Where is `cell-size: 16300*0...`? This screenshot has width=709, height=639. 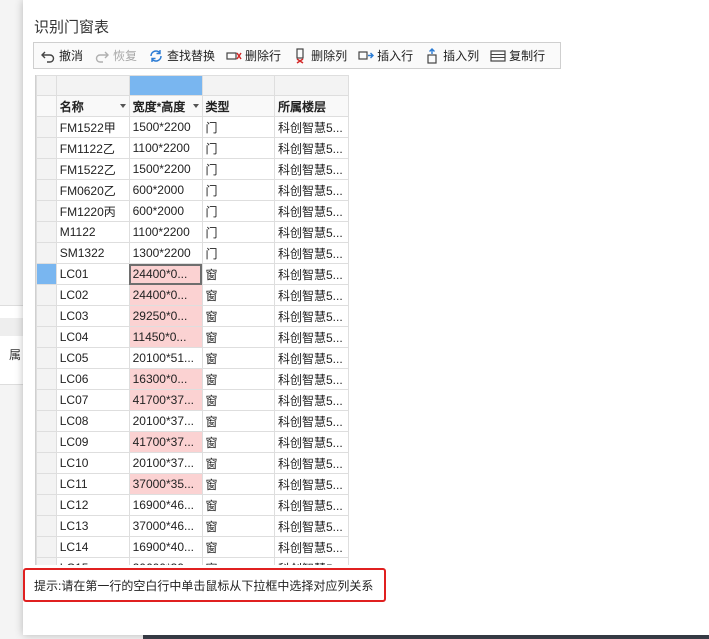
cell-size: 16300*0... is located at coordinates (165, 379).